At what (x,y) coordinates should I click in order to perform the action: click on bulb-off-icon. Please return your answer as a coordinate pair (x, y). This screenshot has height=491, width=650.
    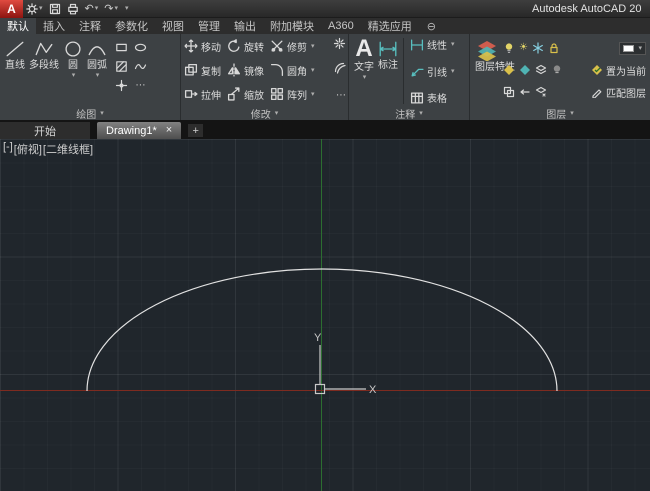
    Looking at the image, I should click on (557, 69).